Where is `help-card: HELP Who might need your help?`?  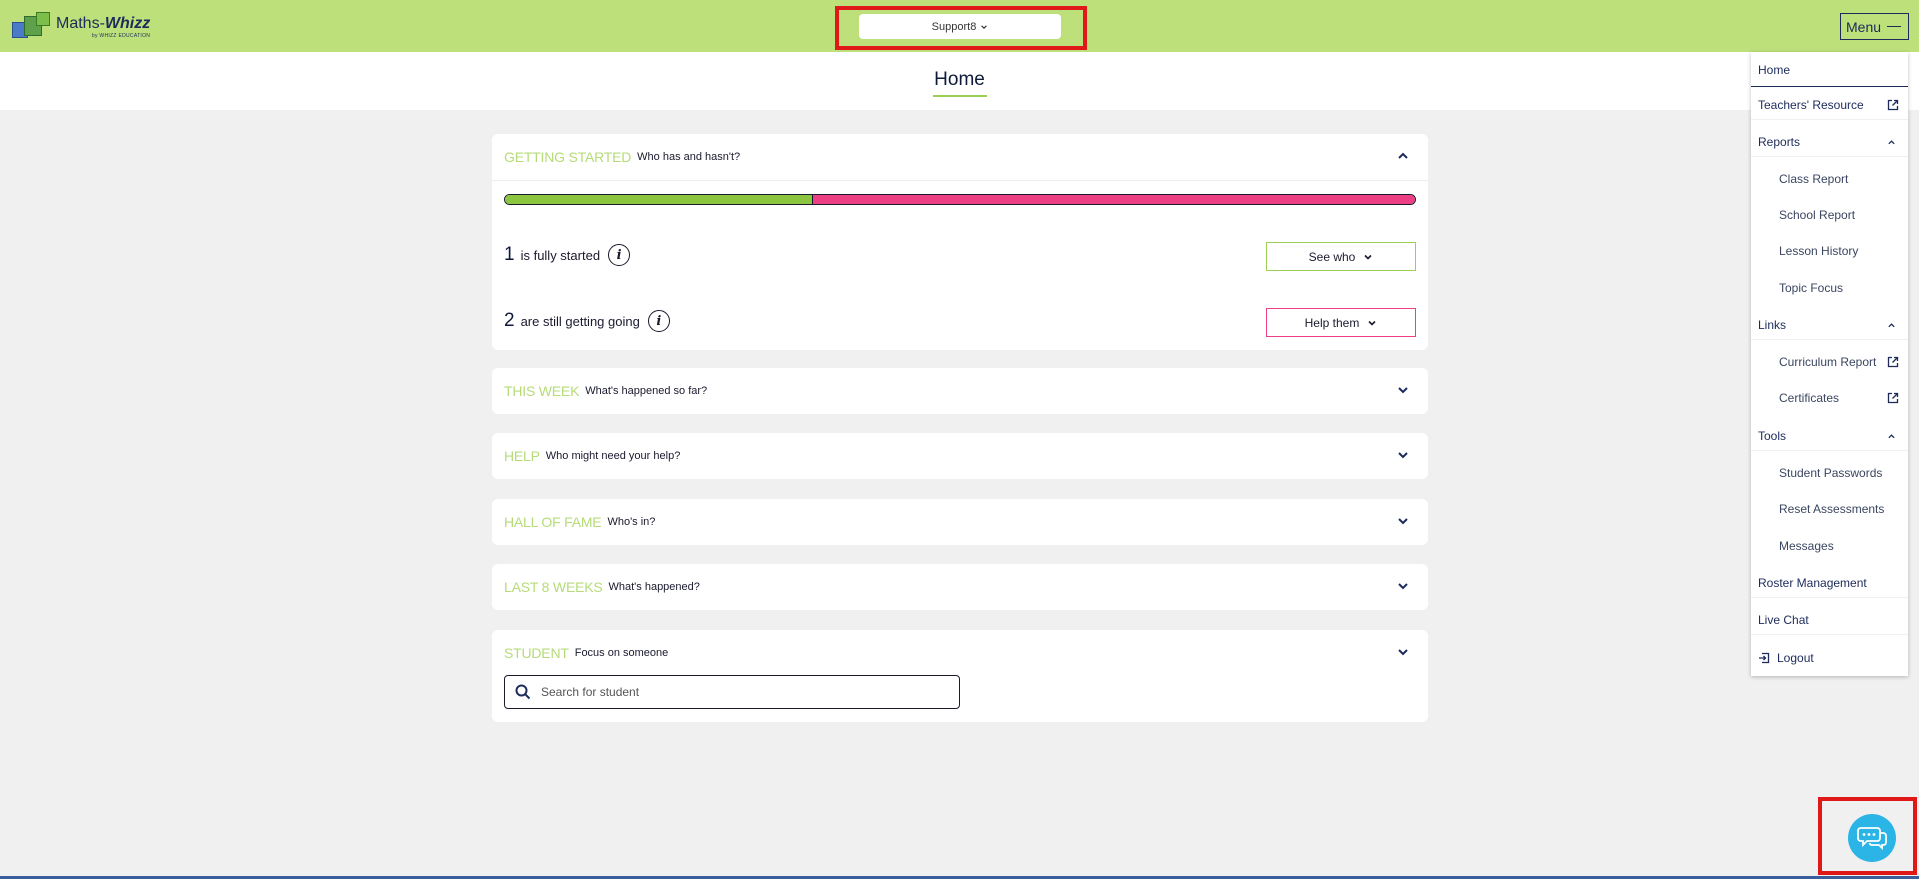
help-card: HELP Who might need your help? is located at coordinates (960, 456).